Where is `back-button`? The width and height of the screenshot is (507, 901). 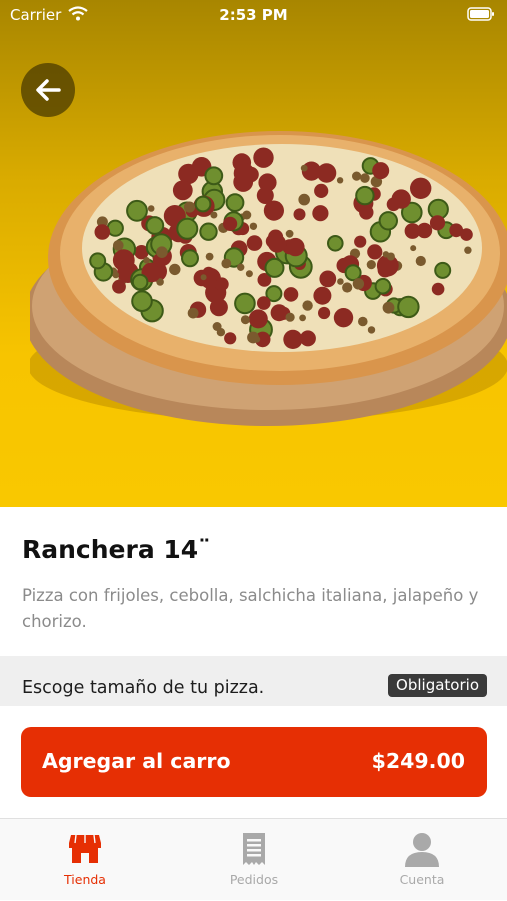
back-button is located at coordinates (48, 90).